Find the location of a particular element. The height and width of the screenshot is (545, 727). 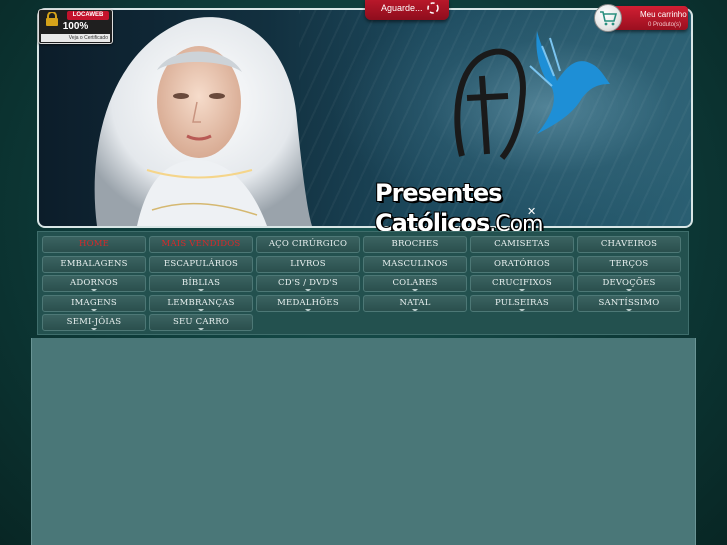

menu-item-label: SEU CARRO is located at coordinates (201, 322).